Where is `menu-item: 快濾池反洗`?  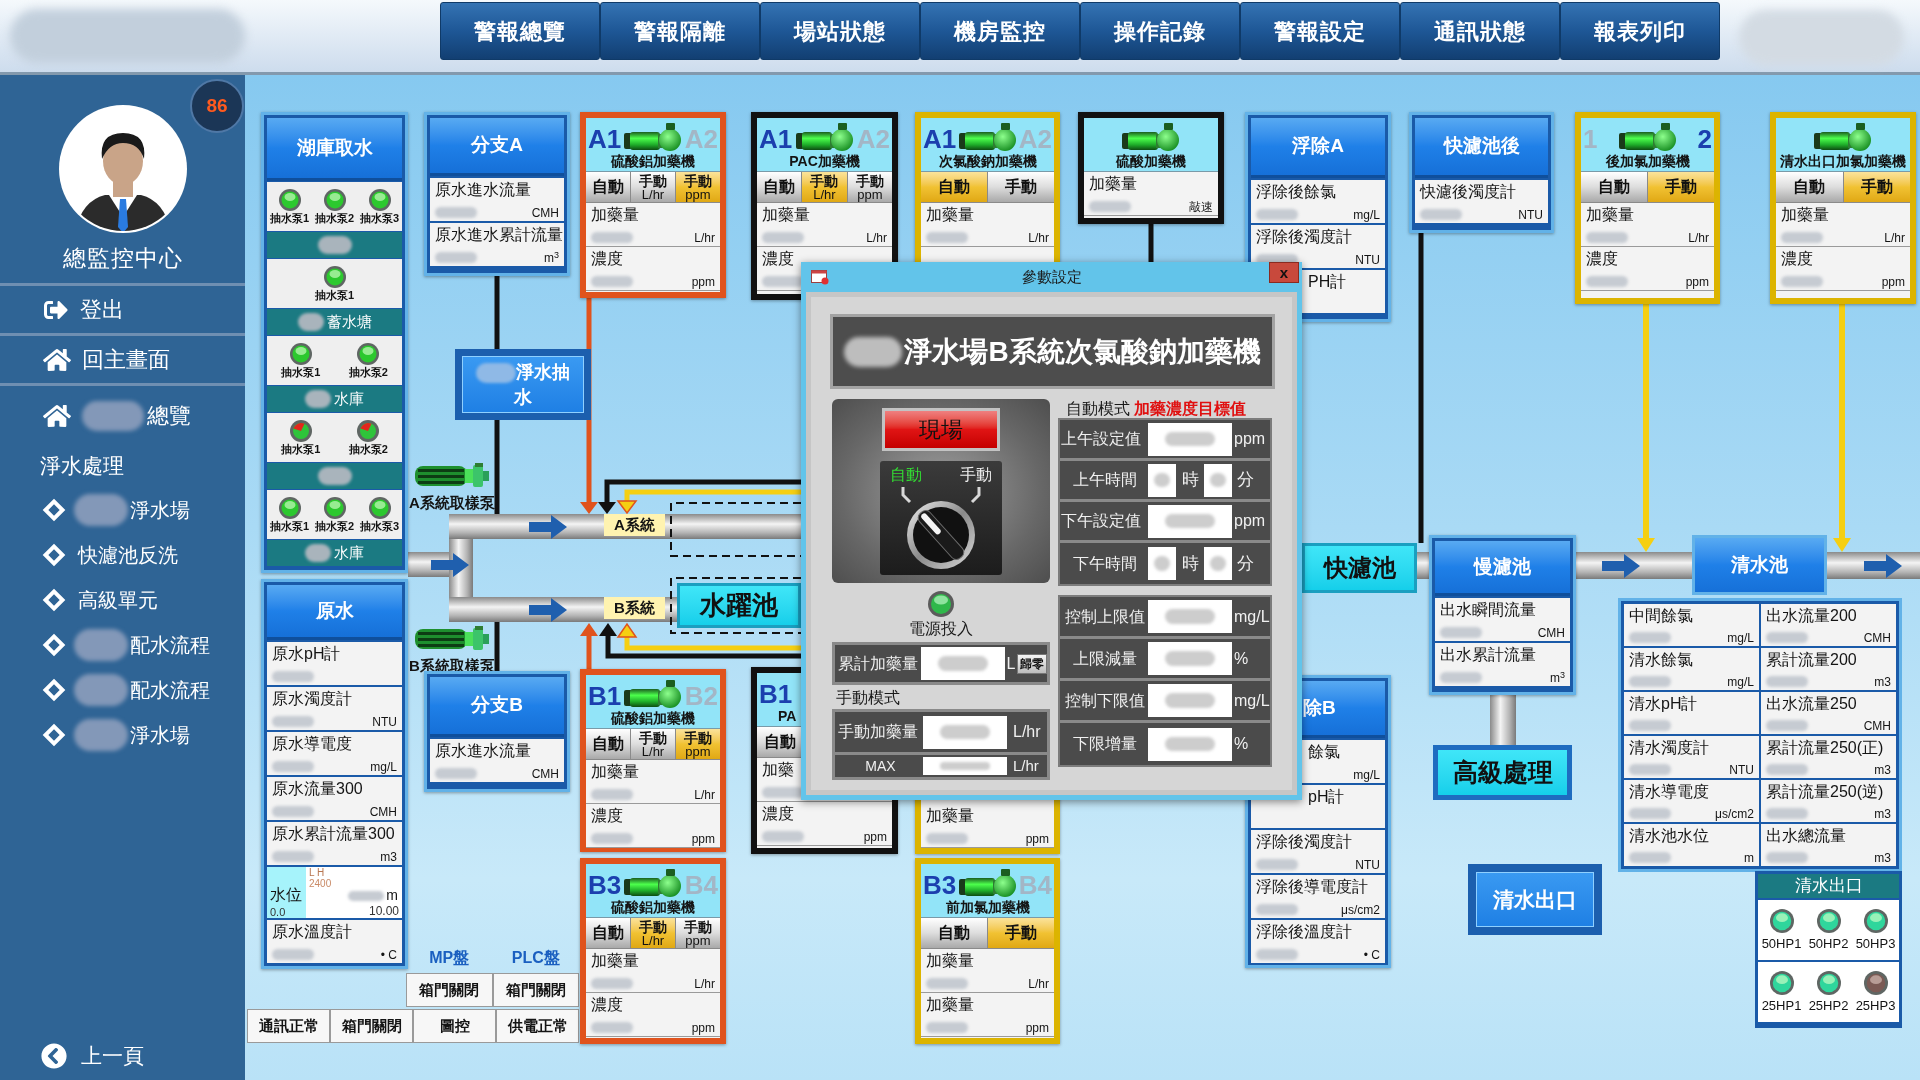 menu-item: 快濾池反洗 is located at coordinates (122, 554).